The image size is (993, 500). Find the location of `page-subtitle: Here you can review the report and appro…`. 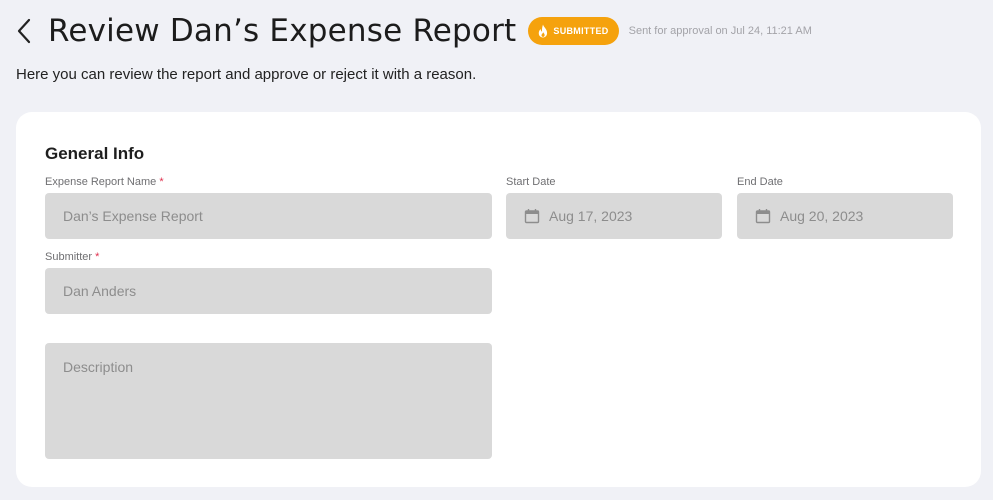

page-subtitle: Here you can review the report and appro… is located at coordinates (246, 74).